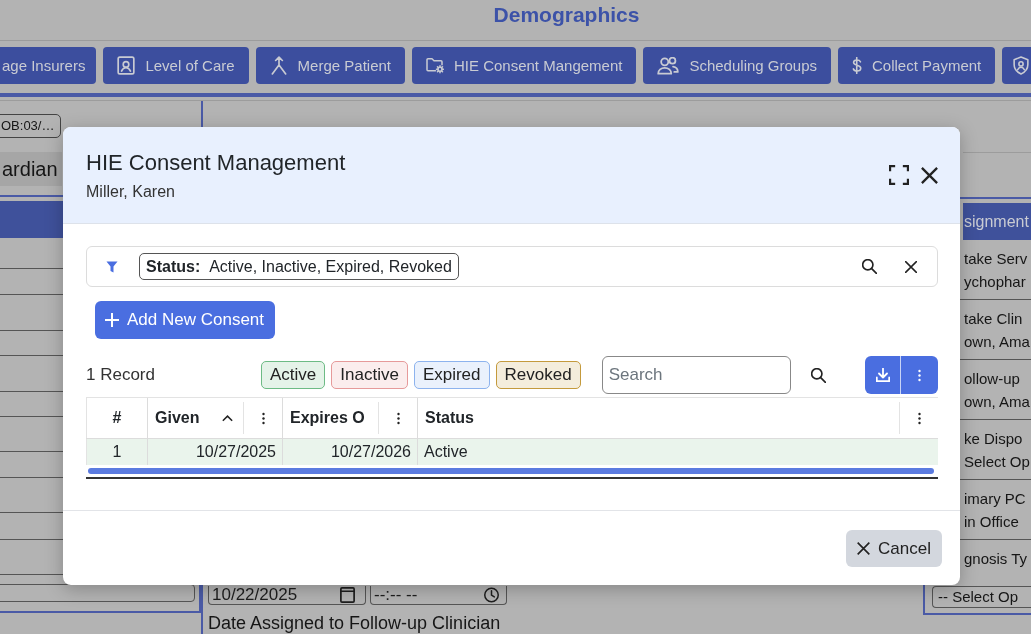 The height and width of the screenshot is (634, 1031). What do you see at coordinates (451, 375) in the screenshot?
I see `status-tag: Expired` at bounding box center [451, 375].